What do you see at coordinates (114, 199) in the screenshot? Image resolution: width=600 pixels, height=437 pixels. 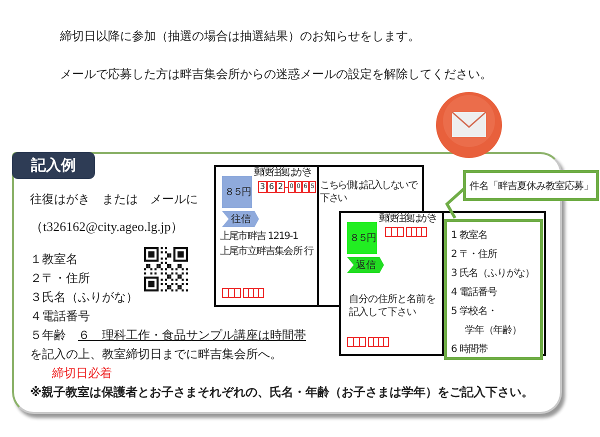 I see `lead-text: 往復はがき または メールに` at bounding box center [114, 199].